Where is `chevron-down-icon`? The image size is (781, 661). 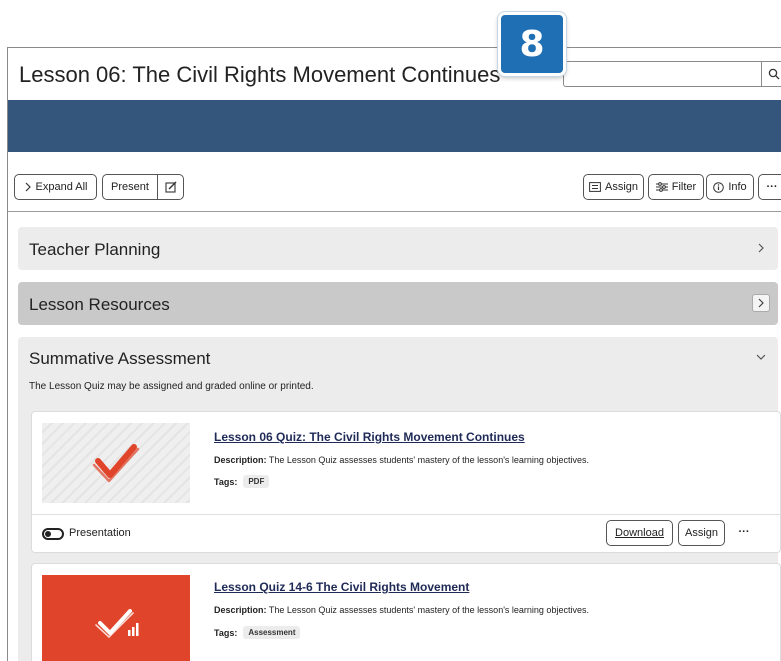 chevron-down-icon is located at coordinates (761, 357).